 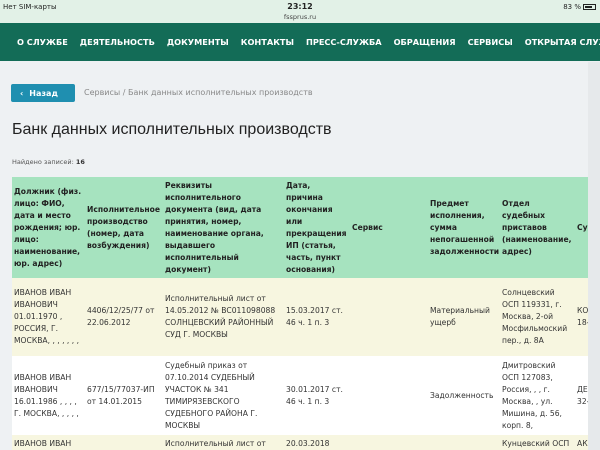 I want to click on page-title: Банк данных исполнительных производств, so click(x=172, y=129).